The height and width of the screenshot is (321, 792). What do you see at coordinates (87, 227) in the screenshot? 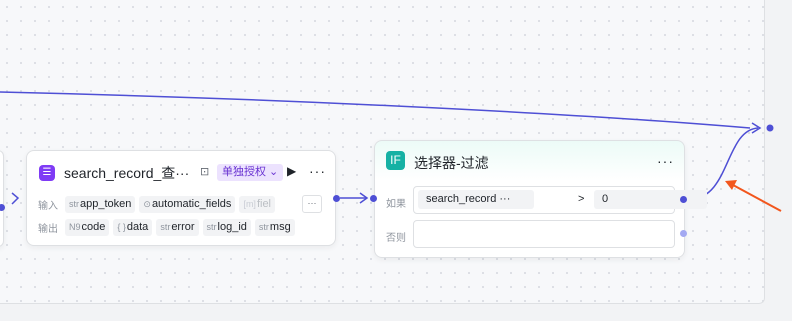
I see `output-param: N9 code` at bounding box center [87, 227].